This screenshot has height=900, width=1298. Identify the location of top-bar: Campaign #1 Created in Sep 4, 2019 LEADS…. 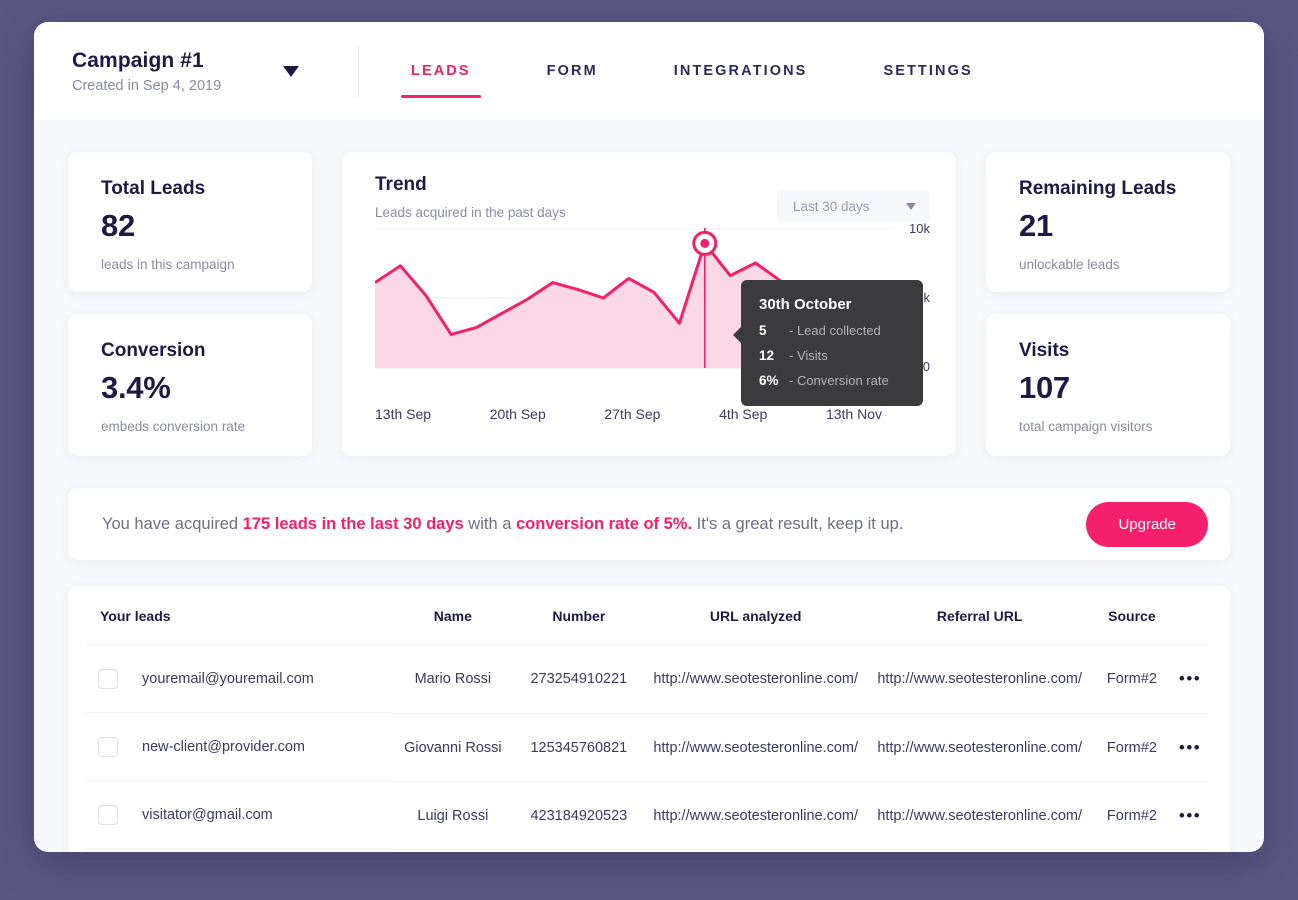
(649, 71).